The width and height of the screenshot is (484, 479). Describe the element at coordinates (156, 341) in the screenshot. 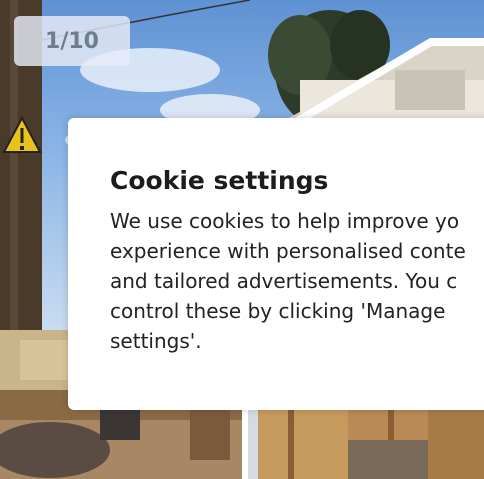

I see `cookie-message-line: settings'.` at that location.